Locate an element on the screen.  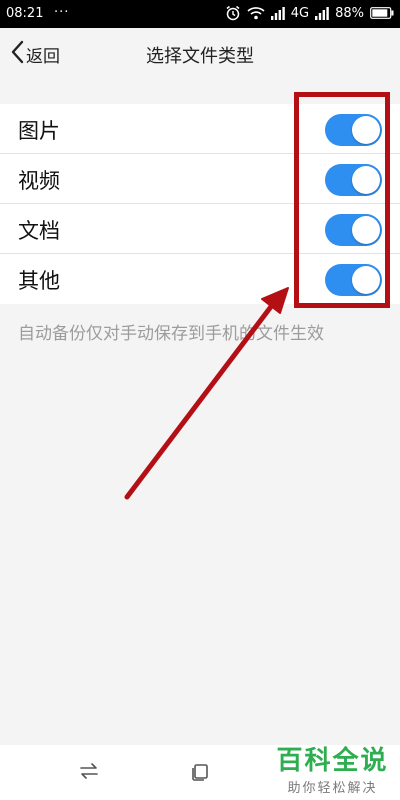
network-type: 4G is located at coordinates (300, 13).